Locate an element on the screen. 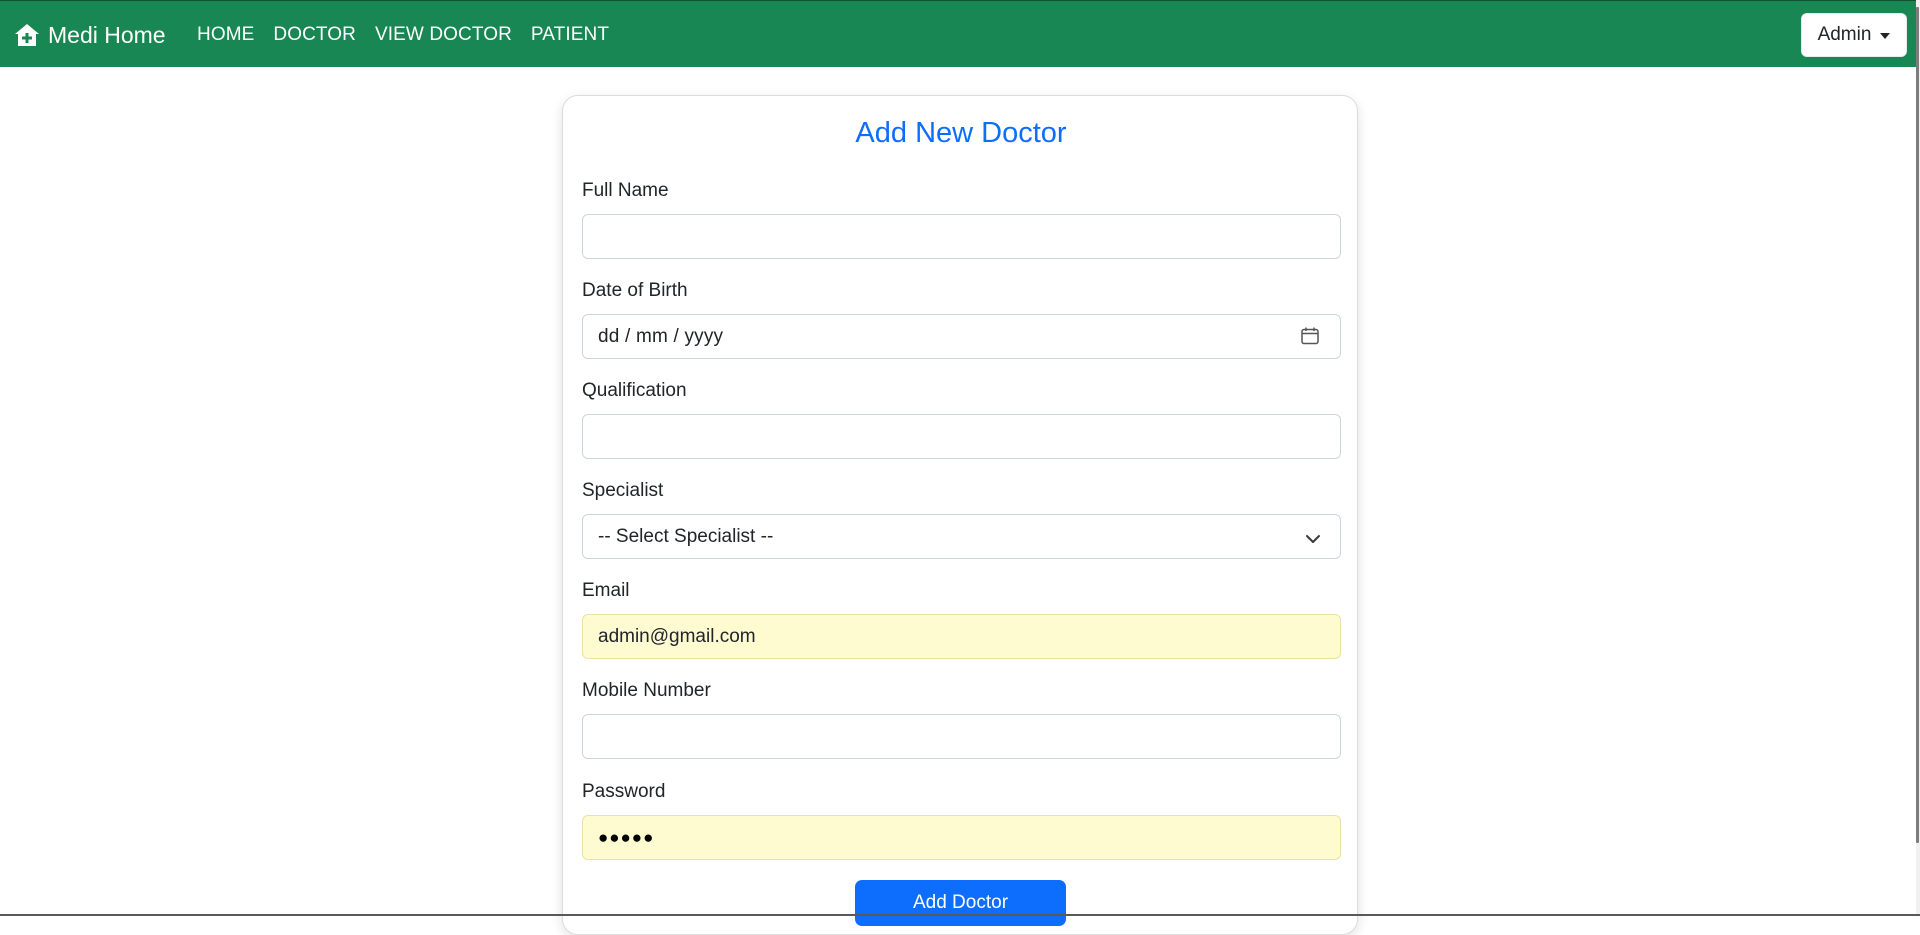 The image size is (1920, 935). mobile-label: Mobile Number is located at coordinates (646, 690).